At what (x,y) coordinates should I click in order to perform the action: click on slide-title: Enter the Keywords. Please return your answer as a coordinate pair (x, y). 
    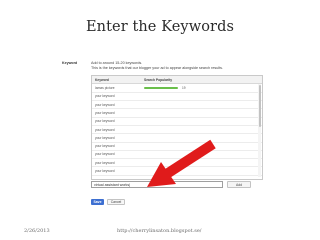
    Looking at the image, I should click on (160, 27).